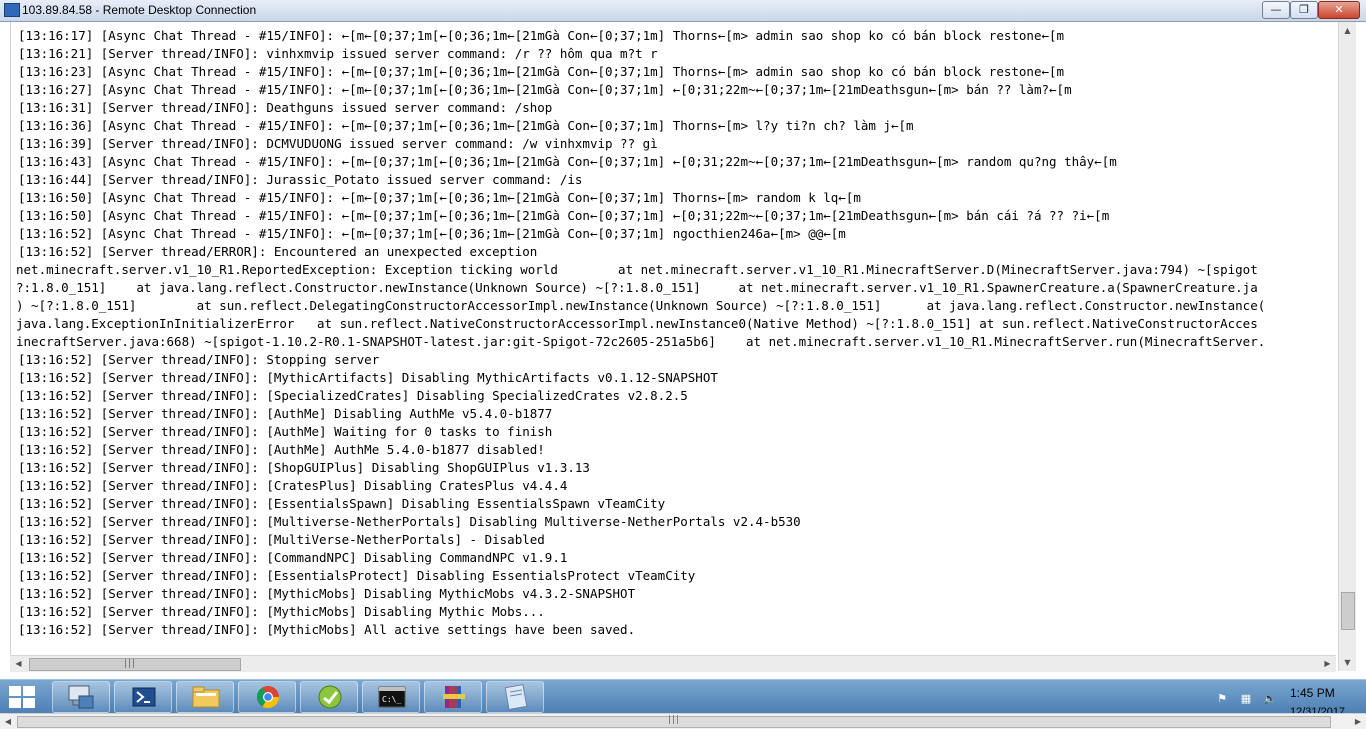  Describe the element at coordinates (1348, 611) in the screenshot. I see `vertical-scroll-thumb` at that location.